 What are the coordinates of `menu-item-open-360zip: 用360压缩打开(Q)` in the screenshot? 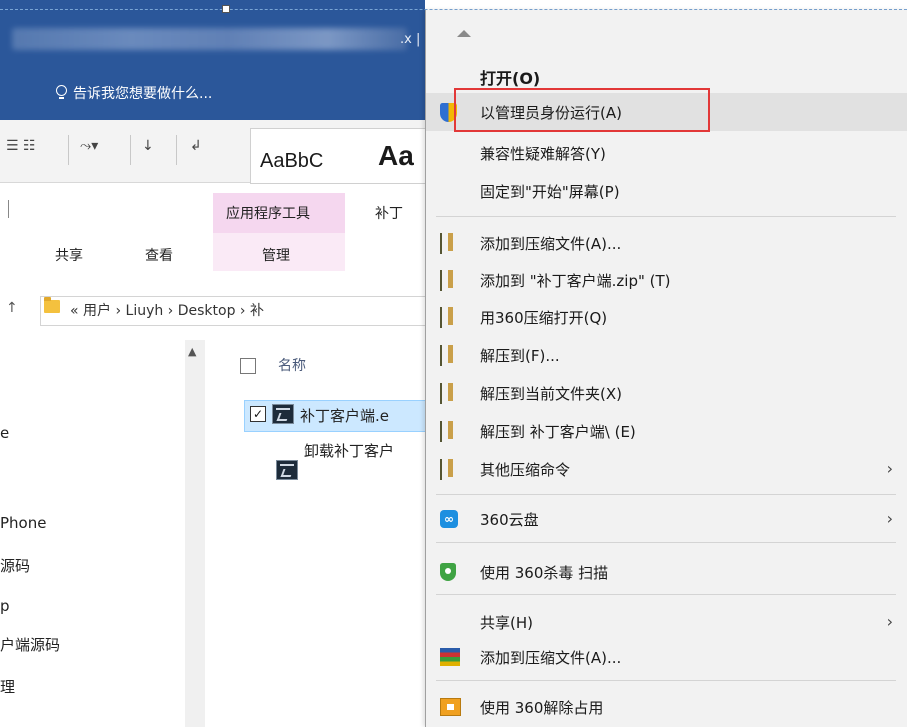 It's located at (666, 317).